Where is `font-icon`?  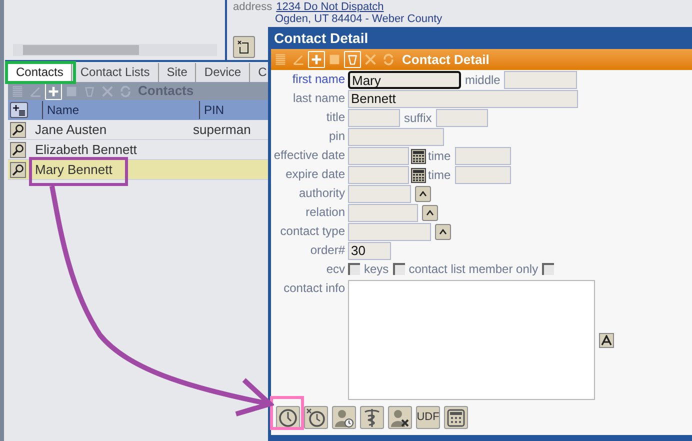 font-icon is located at coordinates (606, 340).